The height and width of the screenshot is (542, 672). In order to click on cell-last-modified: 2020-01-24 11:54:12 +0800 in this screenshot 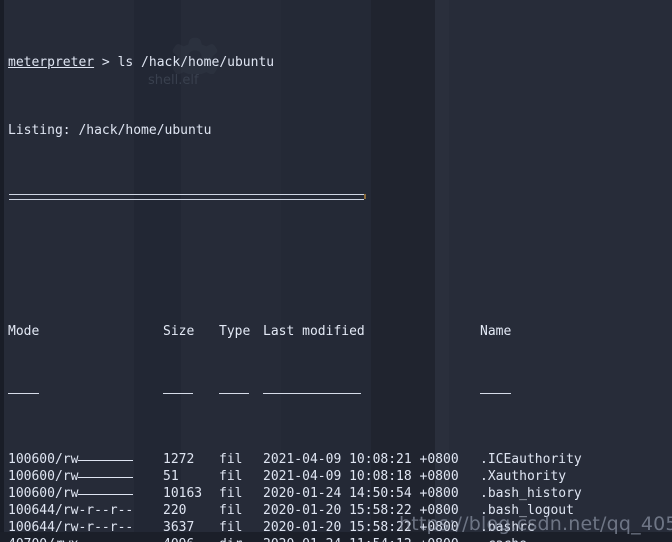, I will do `click(361, 539)`.